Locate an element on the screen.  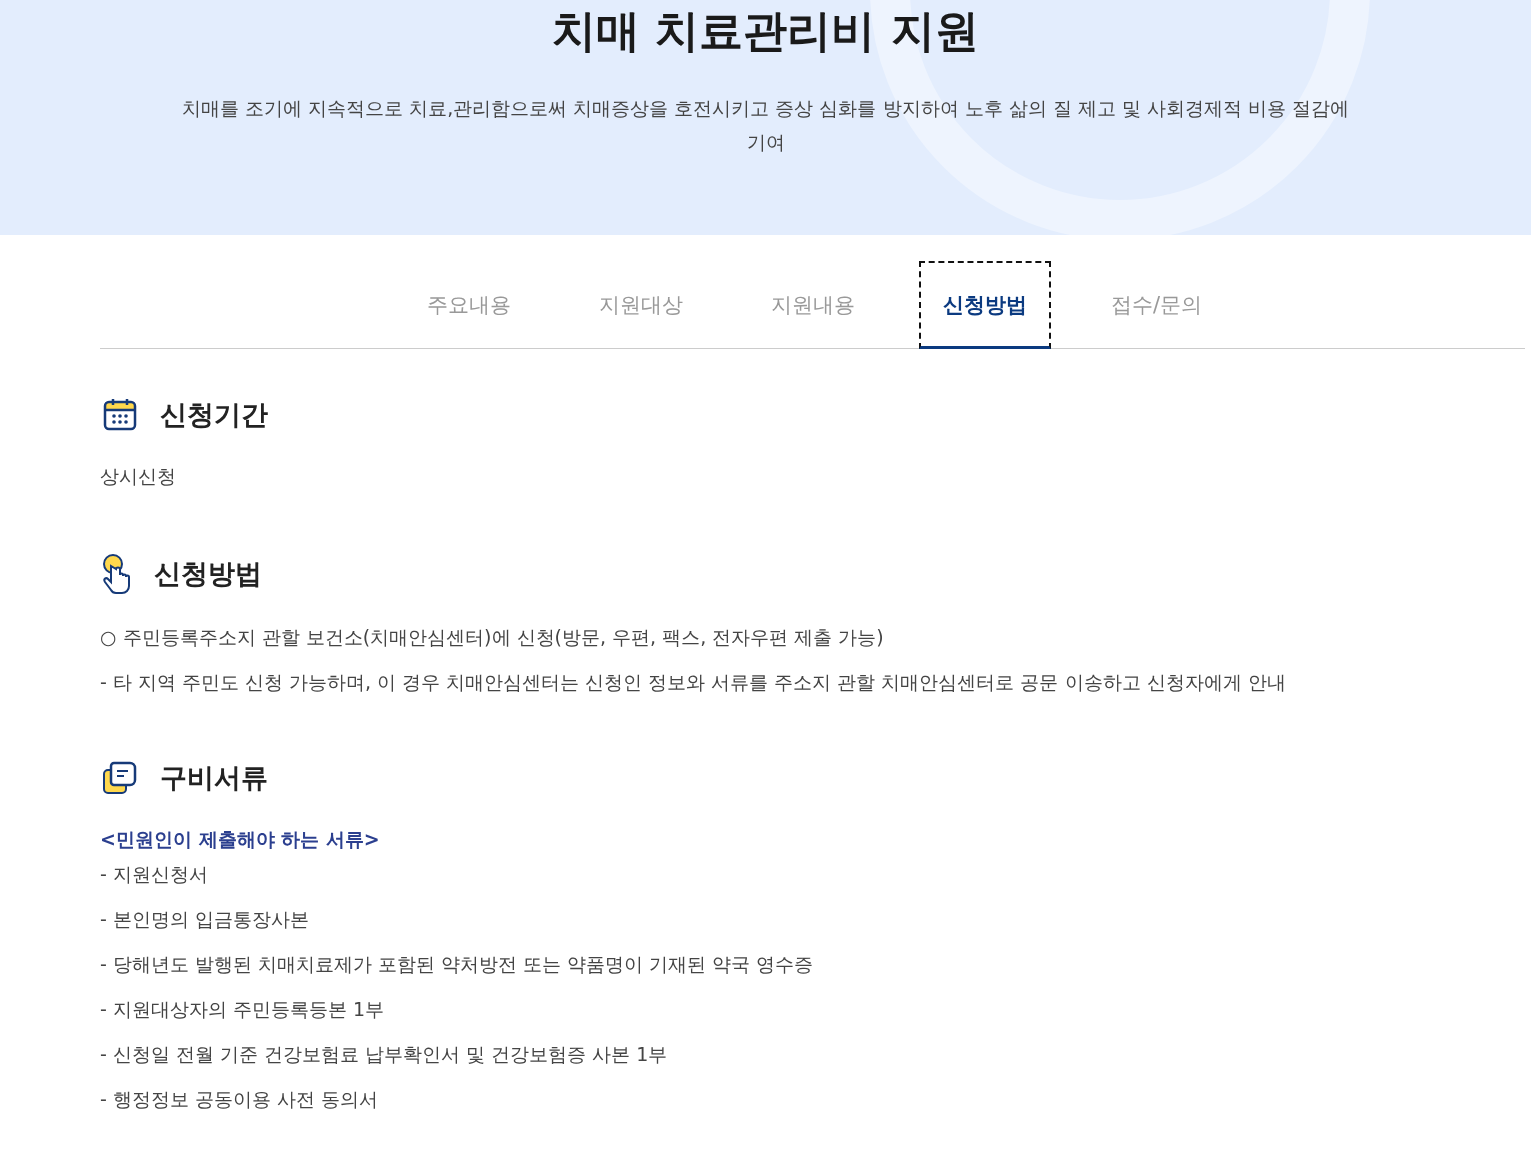
section-text: 상시신청 is located at coordinates (138, 476).